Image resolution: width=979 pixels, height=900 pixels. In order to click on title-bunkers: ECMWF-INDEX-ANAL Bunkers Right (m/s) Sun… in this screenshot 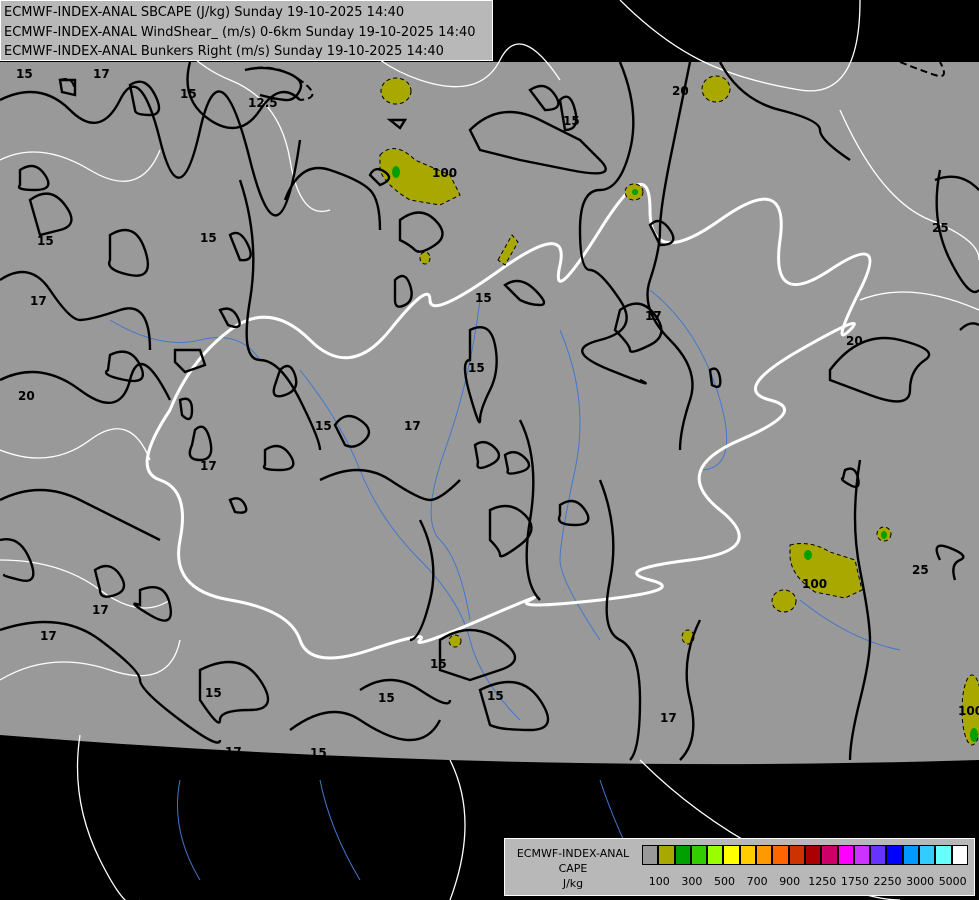, I will do `click(224, 51)`.